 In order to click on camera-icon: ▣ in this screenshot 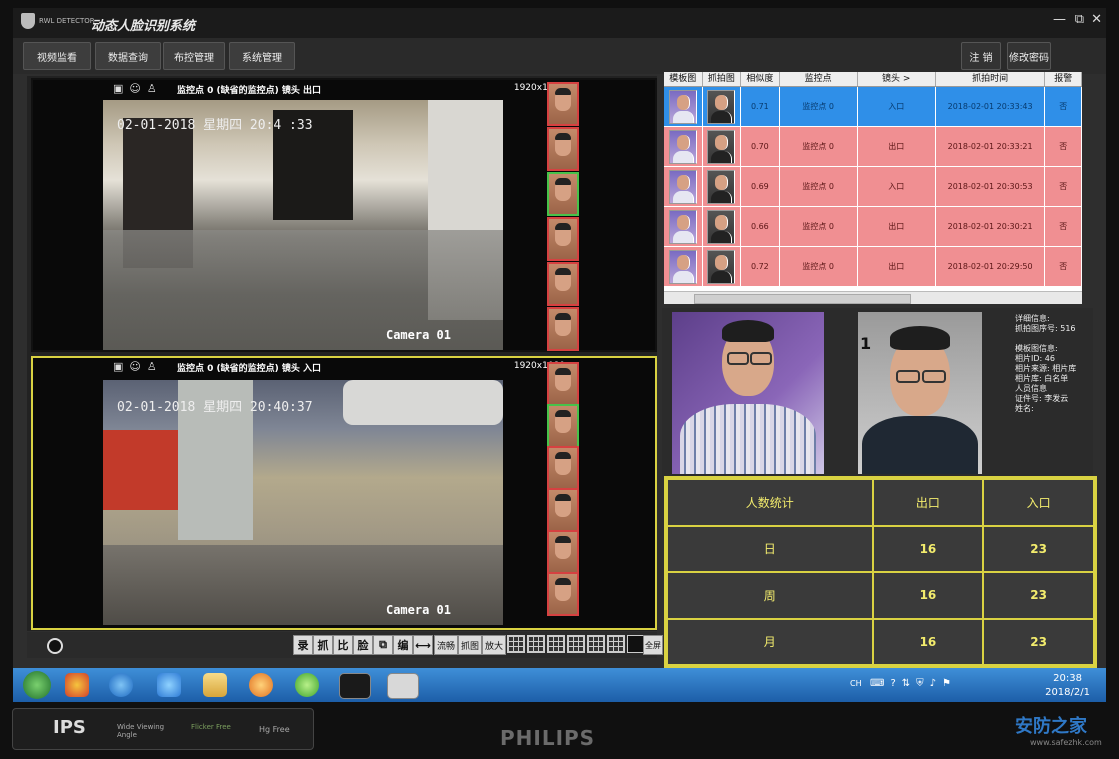, I will do `click(118, 366)`.